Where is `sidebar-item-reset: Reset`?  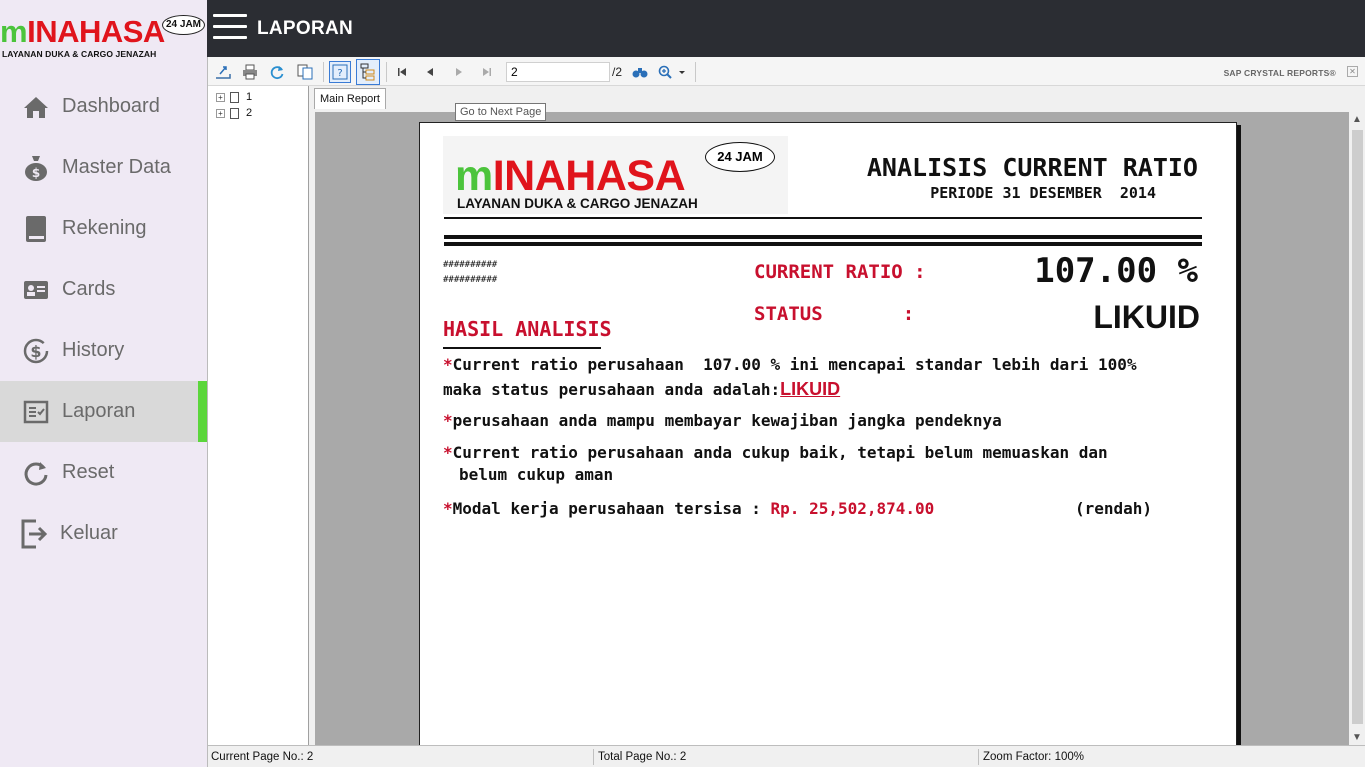
sidebar-item-reset: Reset is located at coordinates (103, 472).